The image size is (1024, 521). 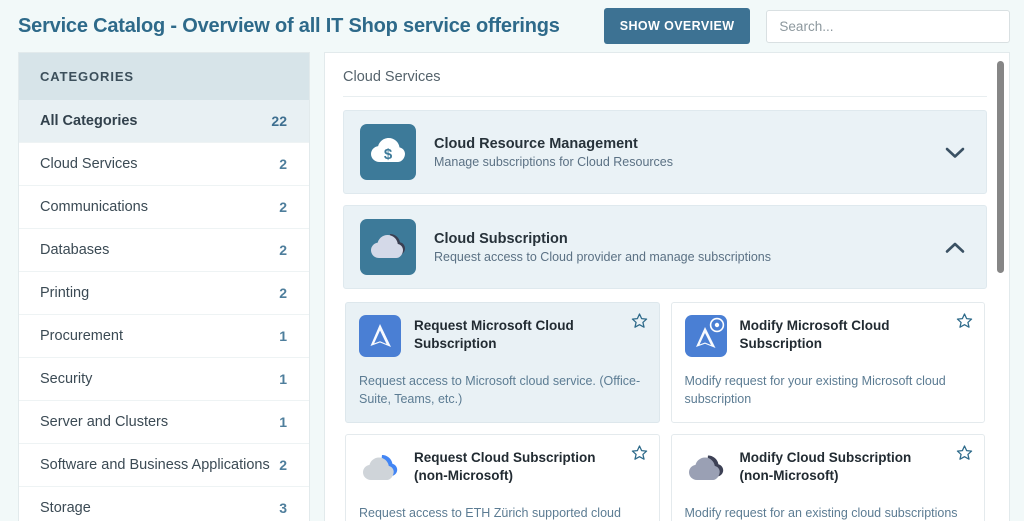 What do you see at coordinates (1000, 167) in the screenshot?
I see `scrollbar-thumb` at bounding box center [1000, 167].